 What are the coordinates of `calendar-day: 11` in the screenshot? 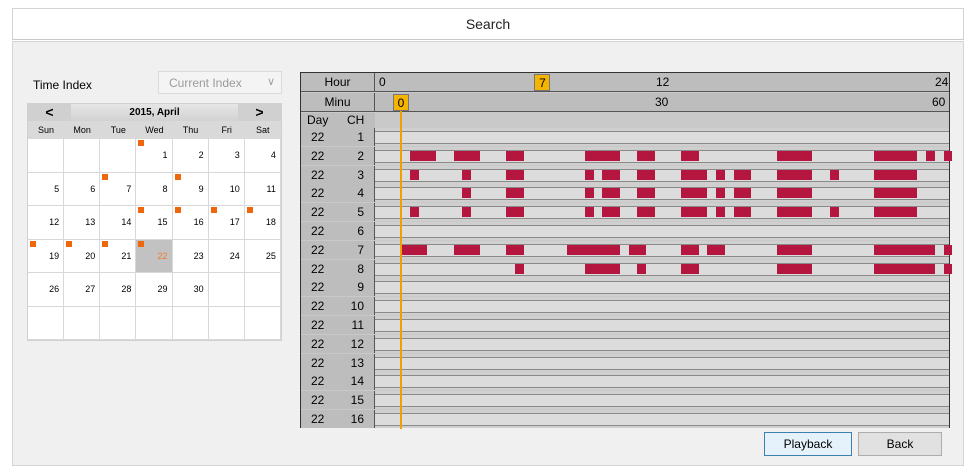 It's located at (262, 189).